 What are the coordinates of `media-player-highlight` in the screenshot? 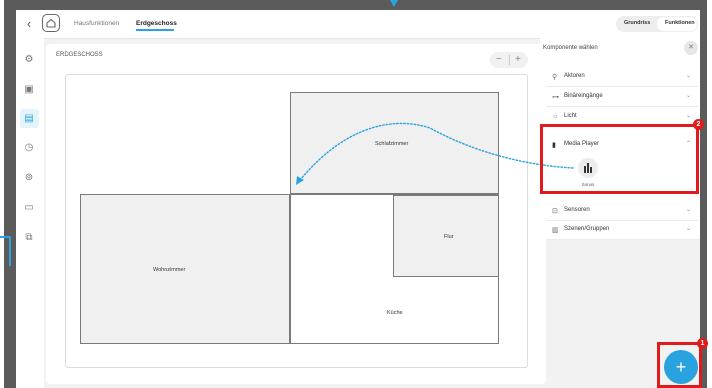 It's located at (619, 159).